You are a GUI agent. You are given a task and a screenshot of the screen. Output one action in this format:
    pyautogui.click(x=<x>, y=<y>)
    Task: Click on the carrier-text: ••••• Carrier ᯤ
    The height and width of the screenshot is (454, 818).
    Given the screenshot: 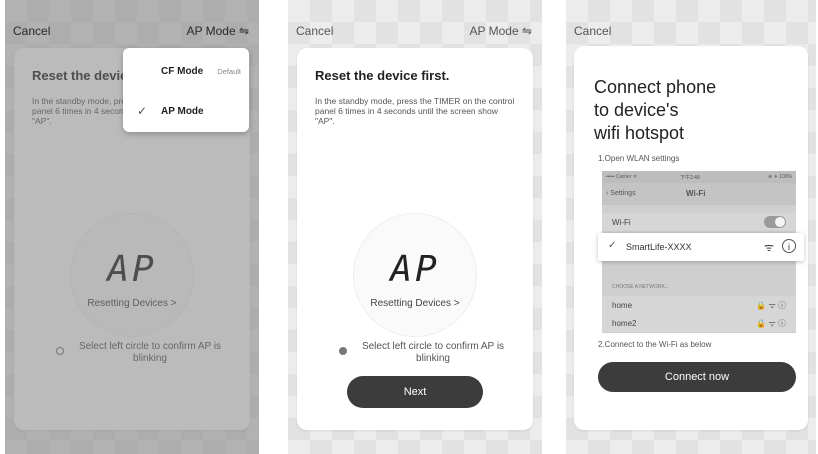 What is the action you would take?
    pyautogui.click(x=622, y=177)
    